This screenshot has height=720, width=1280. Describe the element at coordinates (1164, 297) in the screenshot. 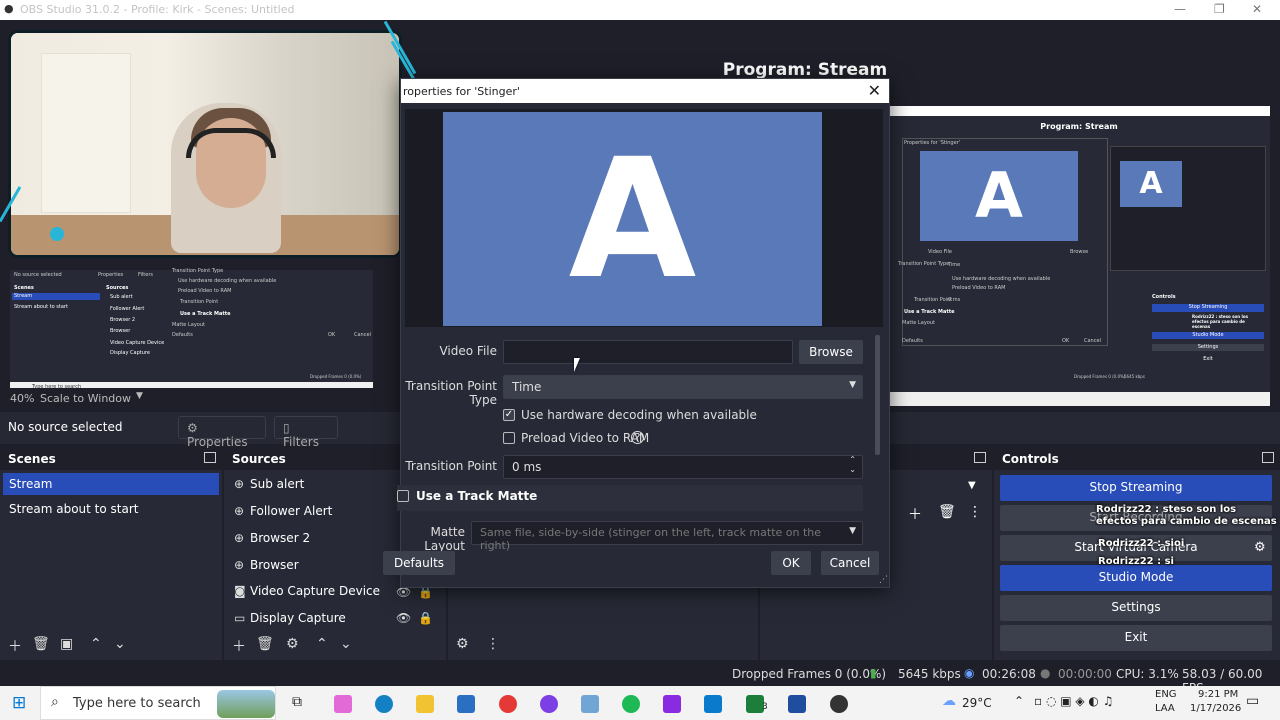

I see `mini-controls: Controls` at that location.